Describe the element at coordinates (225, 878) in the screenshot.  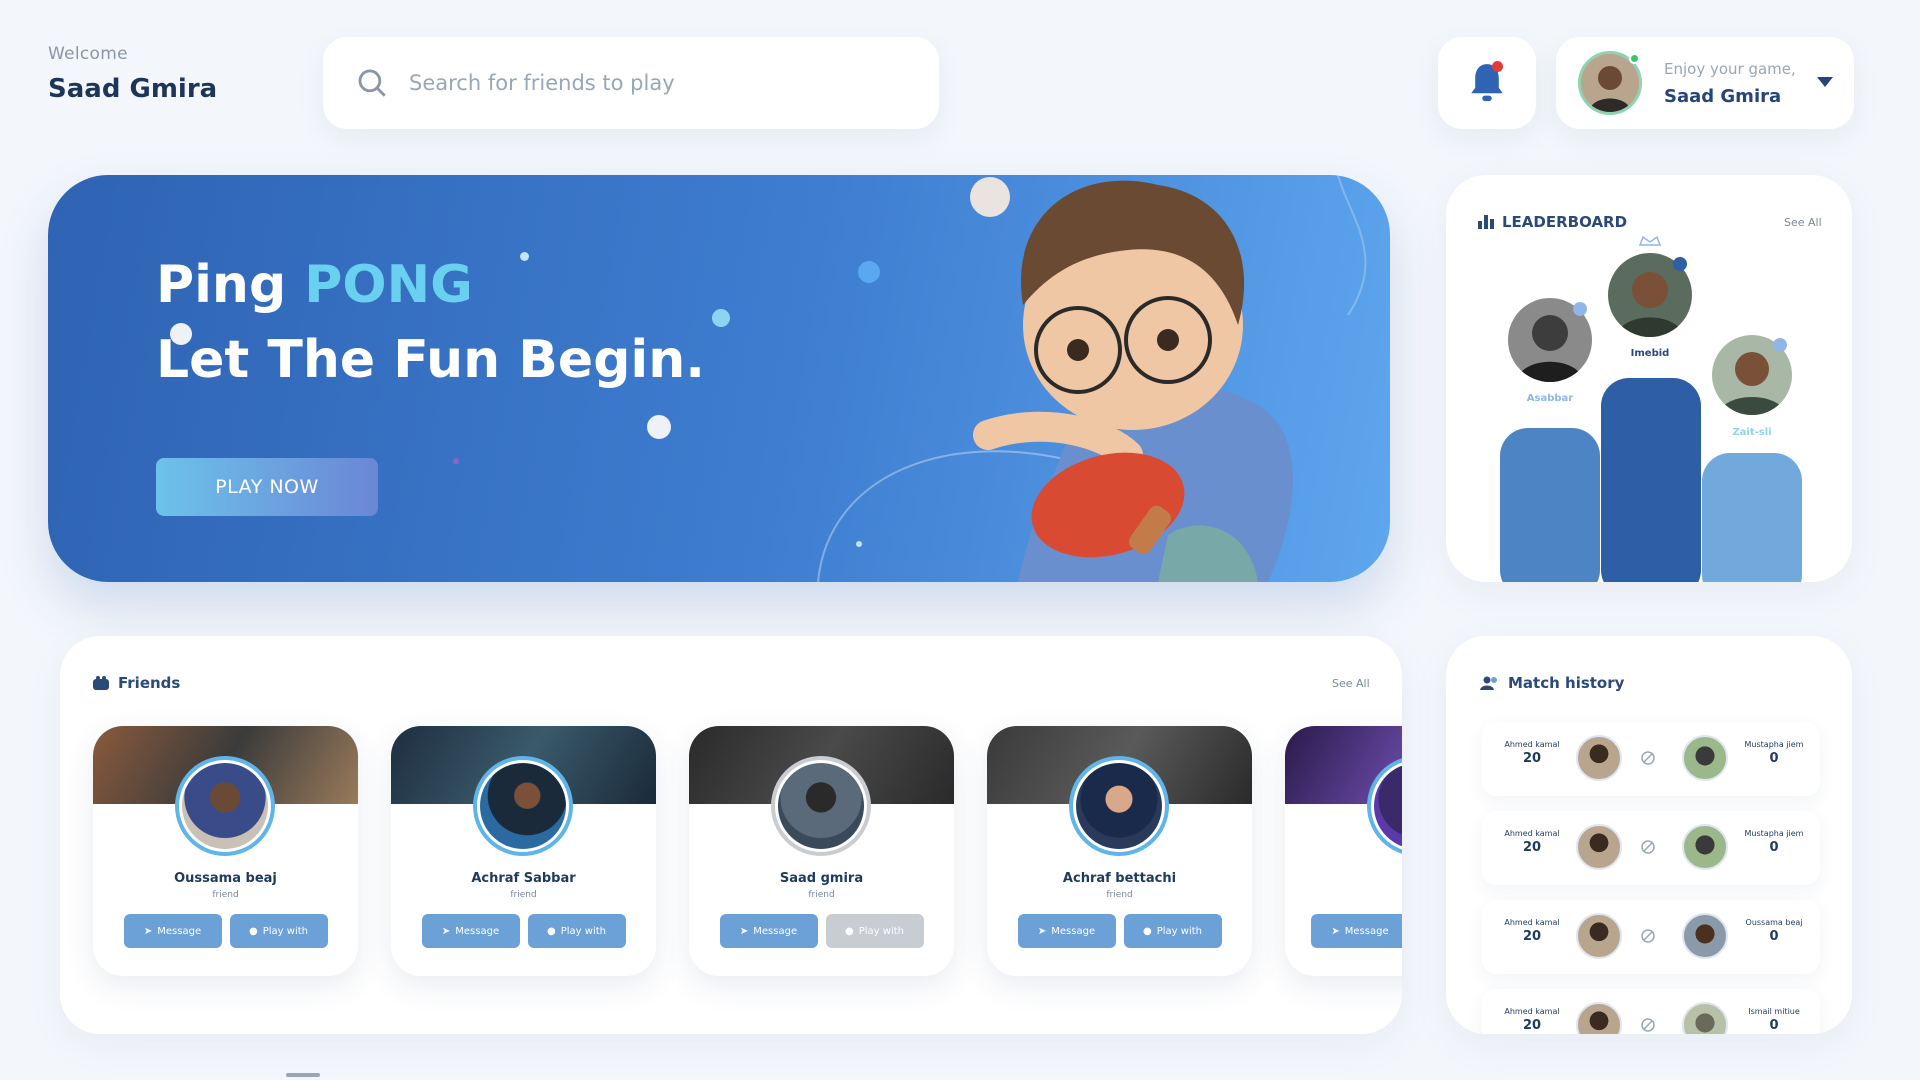
I see `friend-name: Oussama beaj` at that location.